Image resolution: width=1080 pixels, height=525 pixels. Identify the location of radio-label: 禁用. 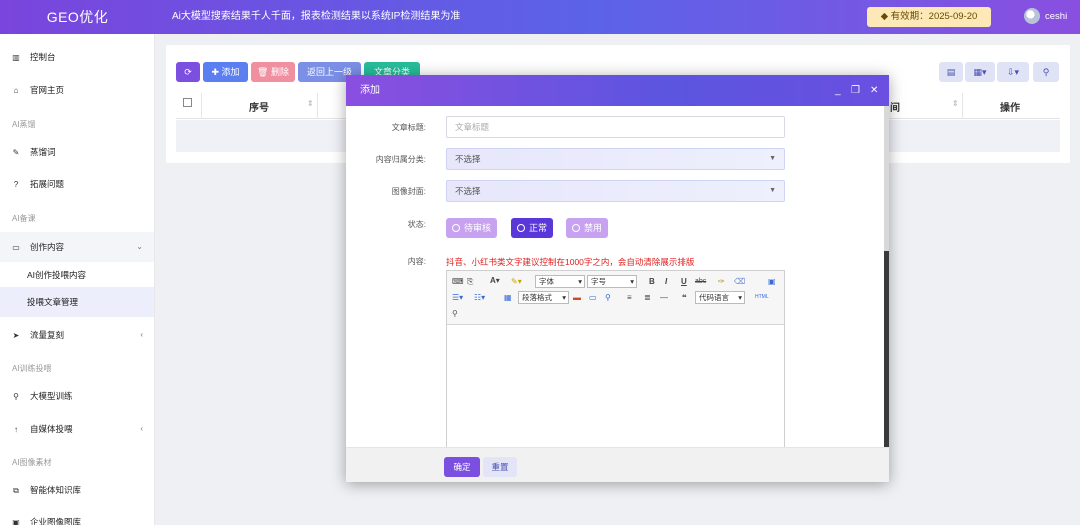
(593, 228).